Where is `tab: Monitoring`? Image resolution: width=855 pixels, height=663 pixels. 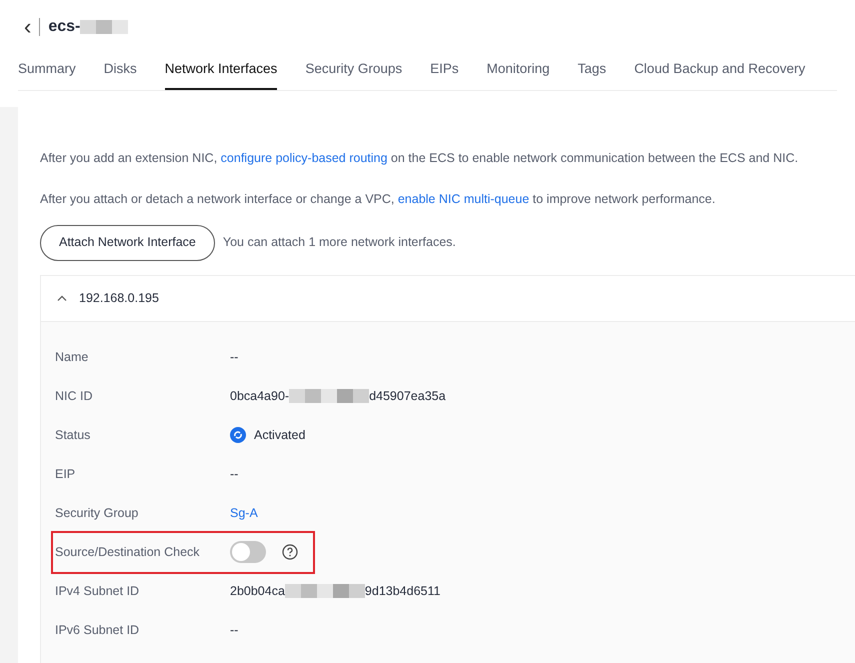
tab: Monitoring is located at coordinates (518, 70).